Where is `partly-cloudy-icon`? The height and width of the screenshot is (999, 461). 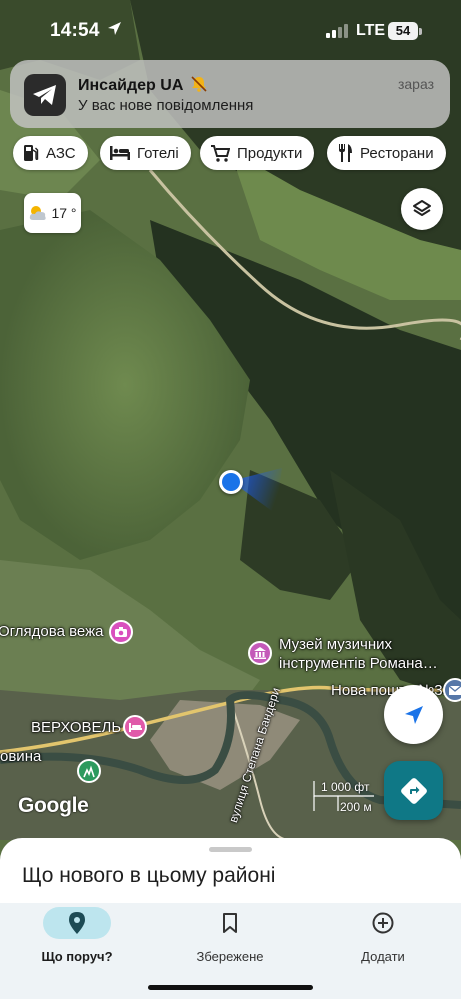 partly-cloudy-icon is located at coordinates (38, 213).